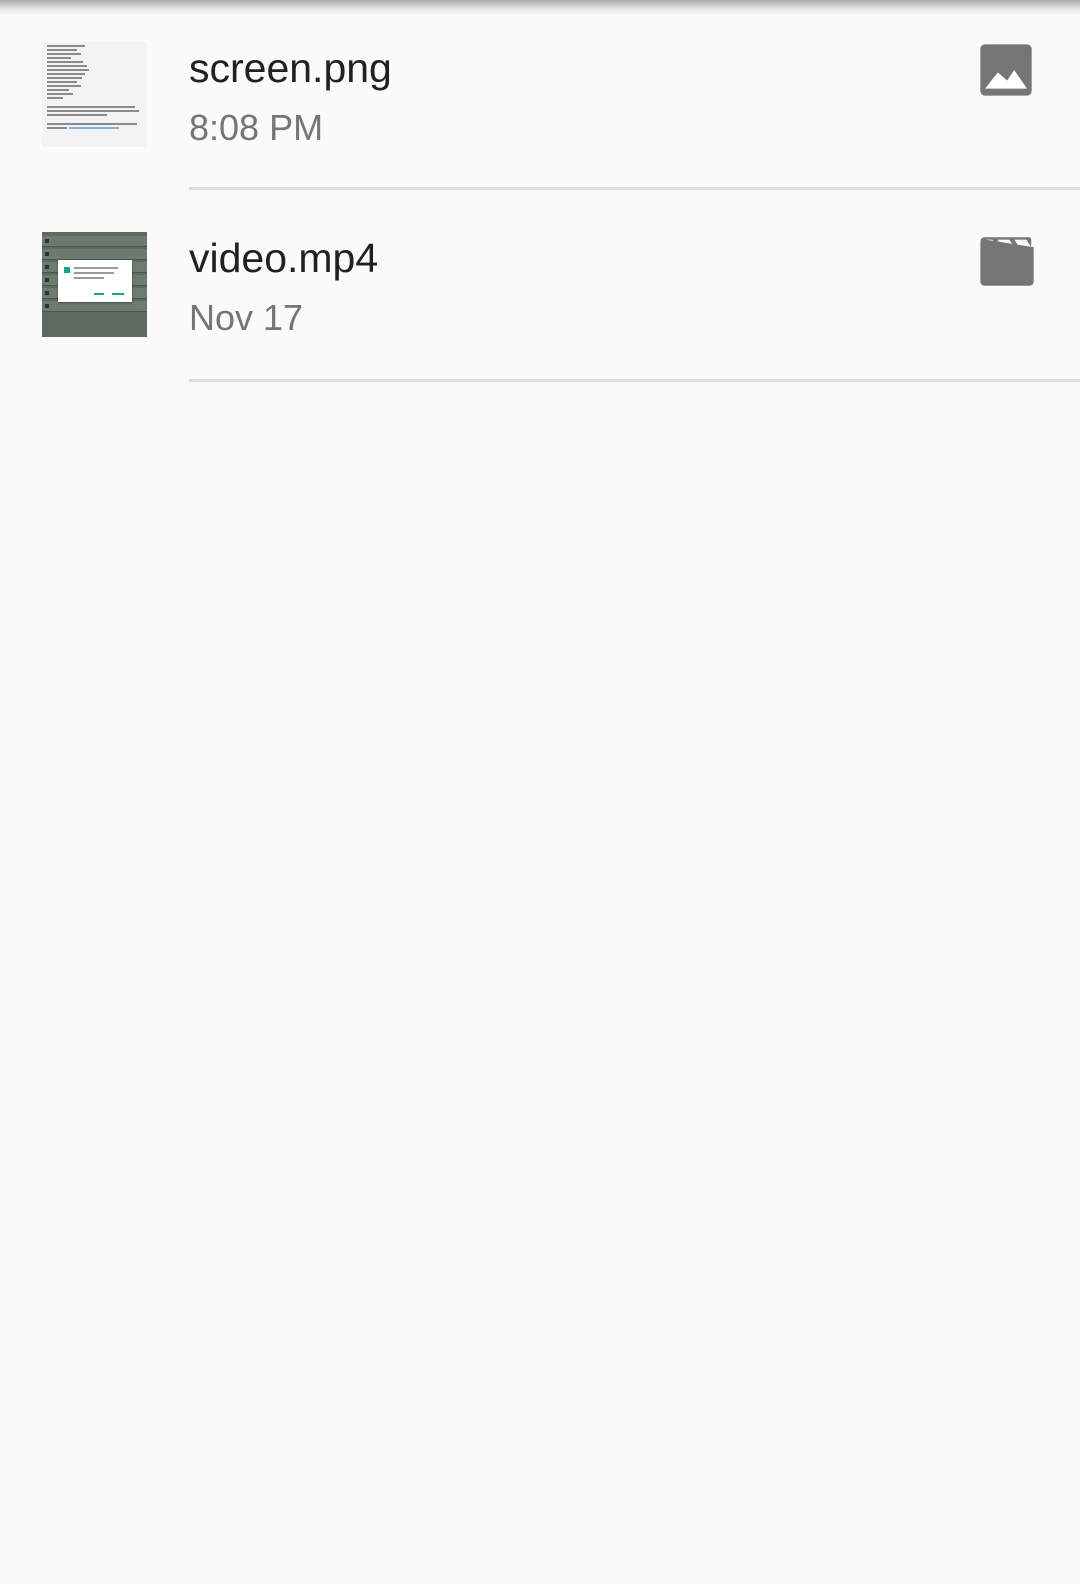 The image size is (1080, 1584). What do you see at coordinates (1007, 261) in the screenshot?
I see `movie-clapper-icon` at bounding box center [1007, 261].